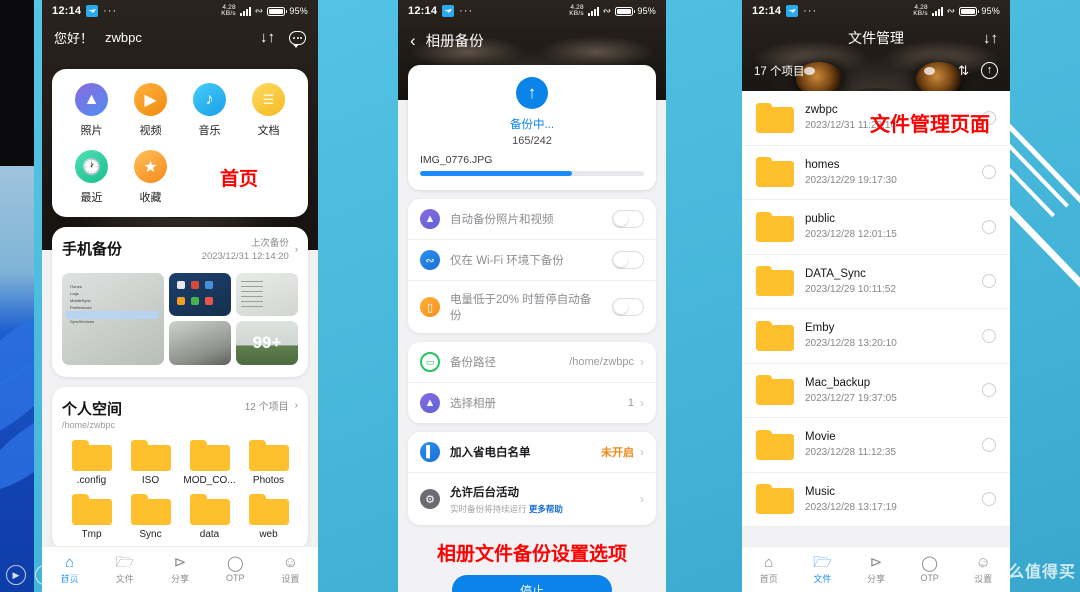  I want to click on file-date: 2023/12/27 19:37:05, so click(851, 398).